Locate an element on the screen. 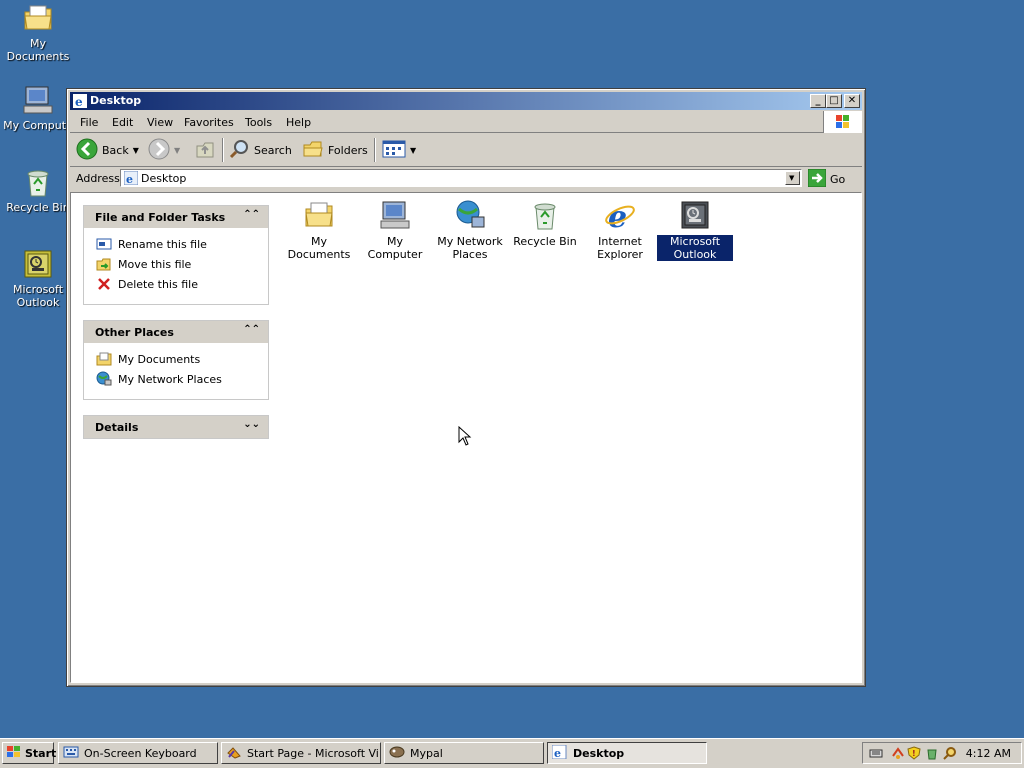  ie-window-icon: e is located at coordinates (80, 101).